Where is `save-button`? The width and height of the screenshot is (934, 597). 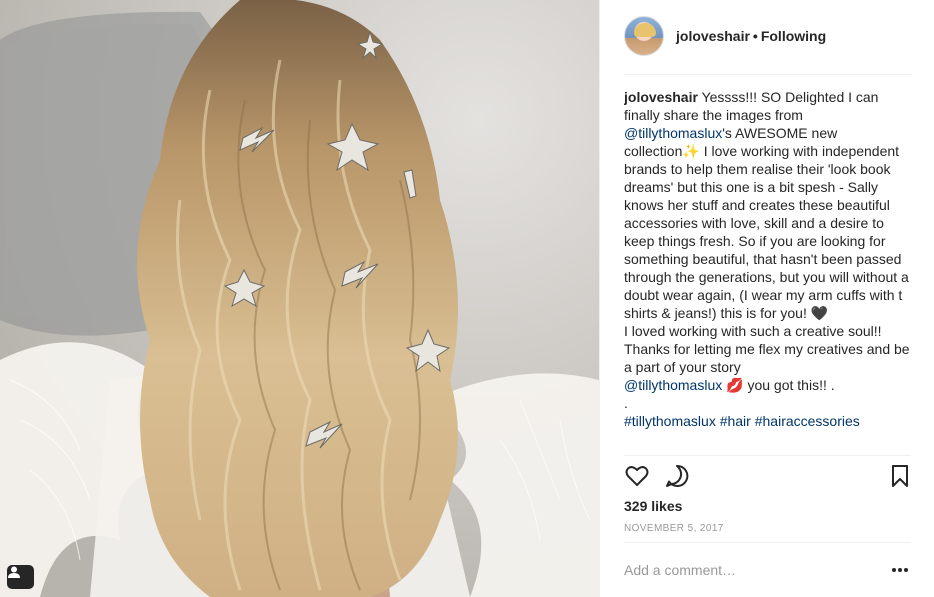 save-button is located at coordinates (902, 477).